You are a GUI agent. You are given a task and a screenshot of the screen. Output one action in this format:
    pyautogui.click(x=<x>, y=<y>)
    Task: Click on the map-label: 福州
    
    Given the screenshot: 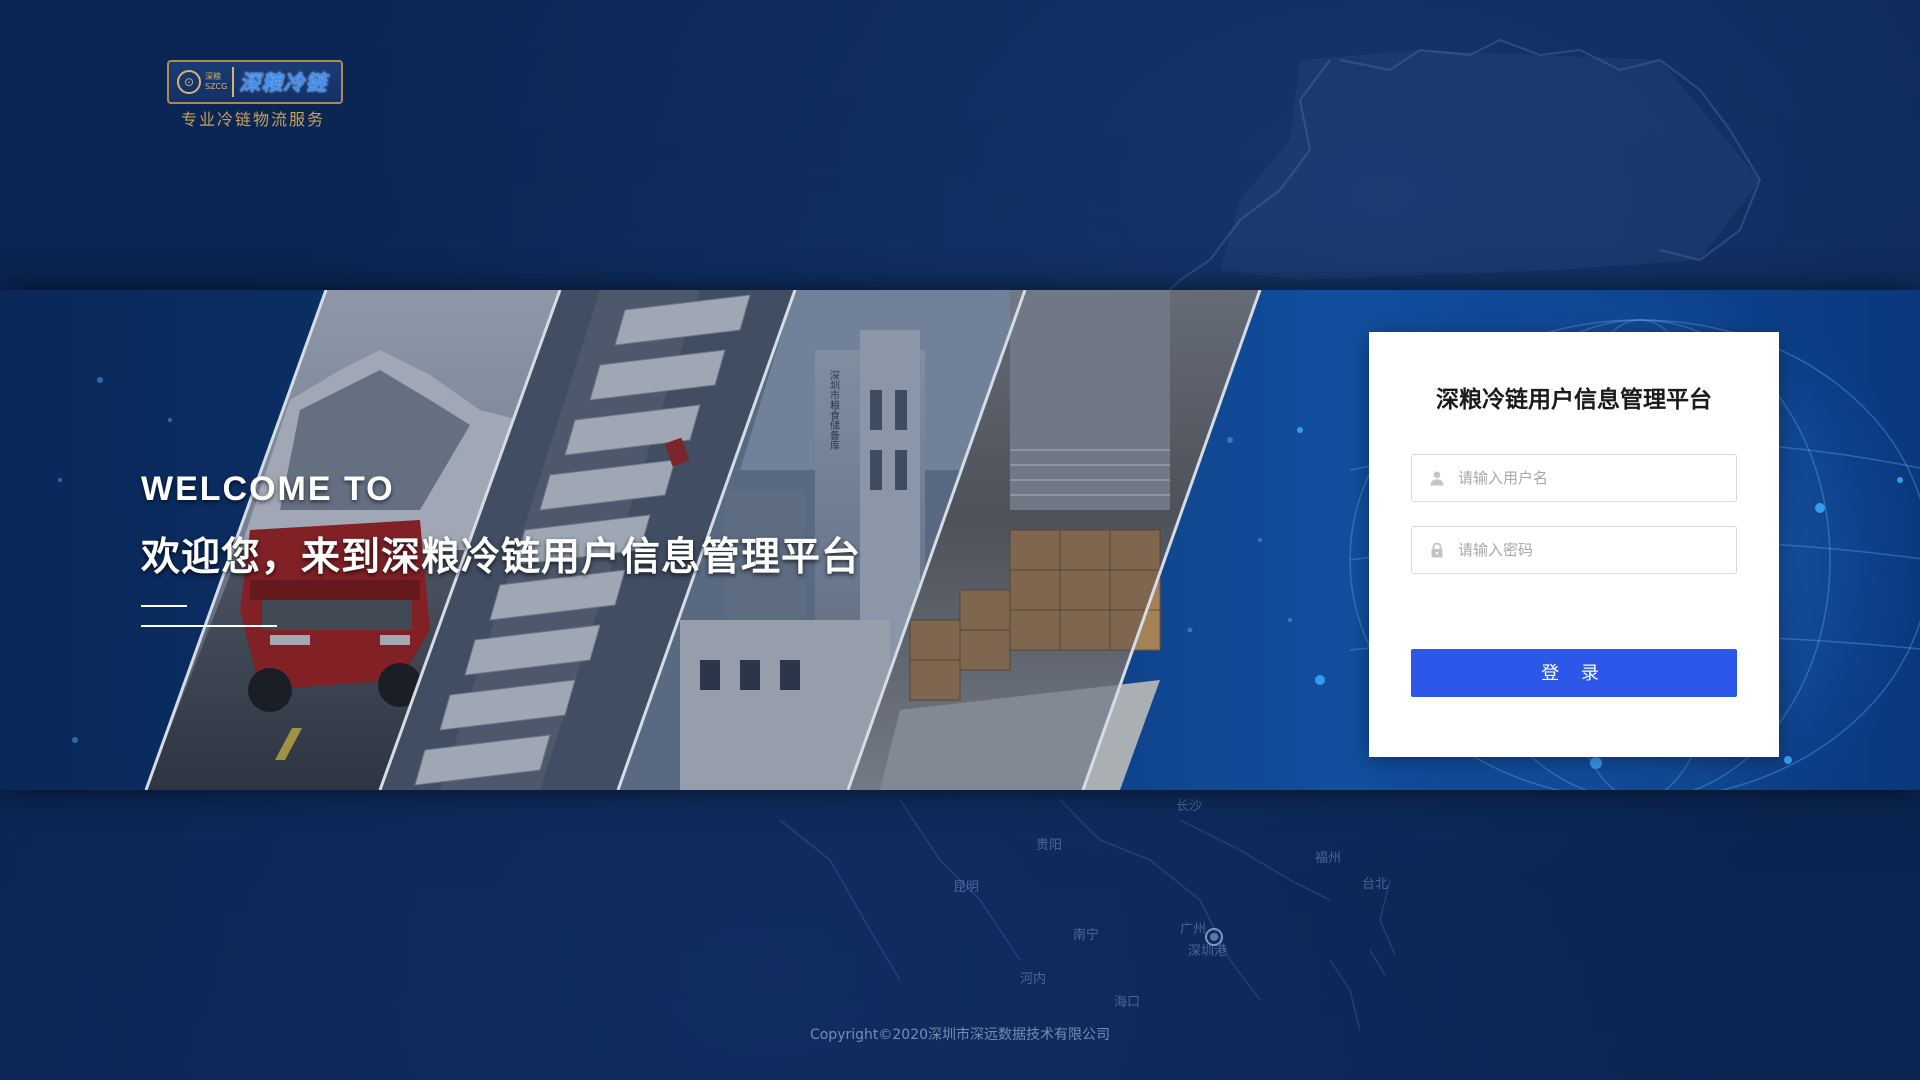 What is the action you would take?
    pyautogui.click(x=1328, y=858)
    